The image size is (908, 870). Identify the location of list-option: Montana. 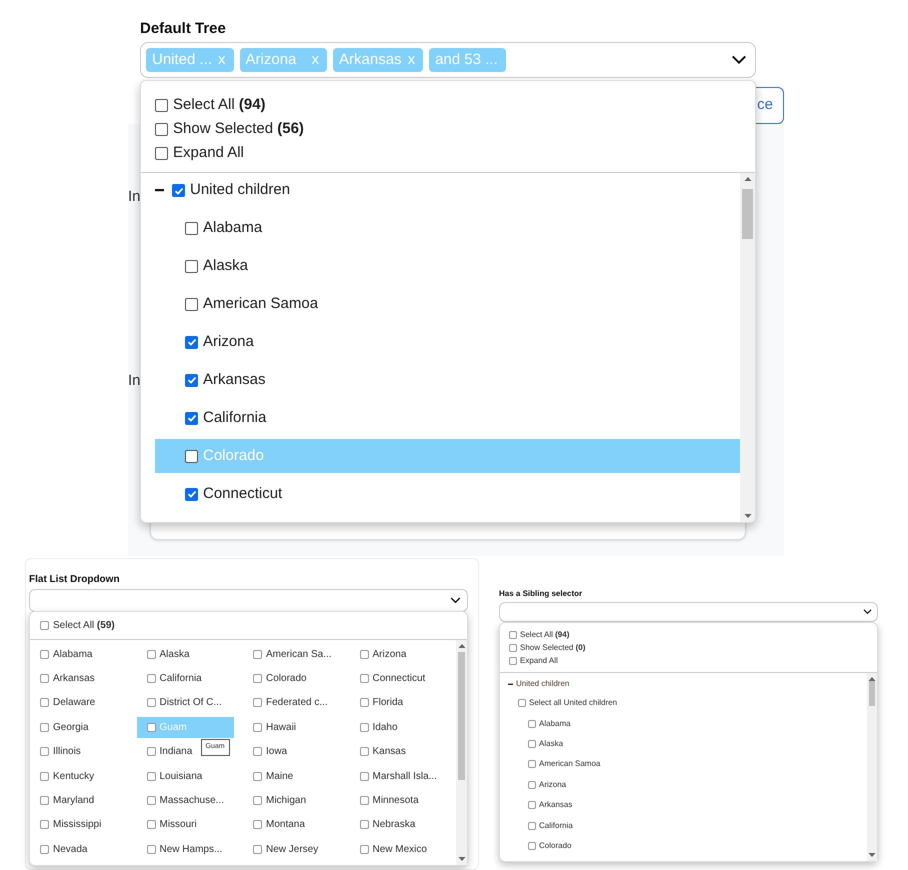
(274, 825).